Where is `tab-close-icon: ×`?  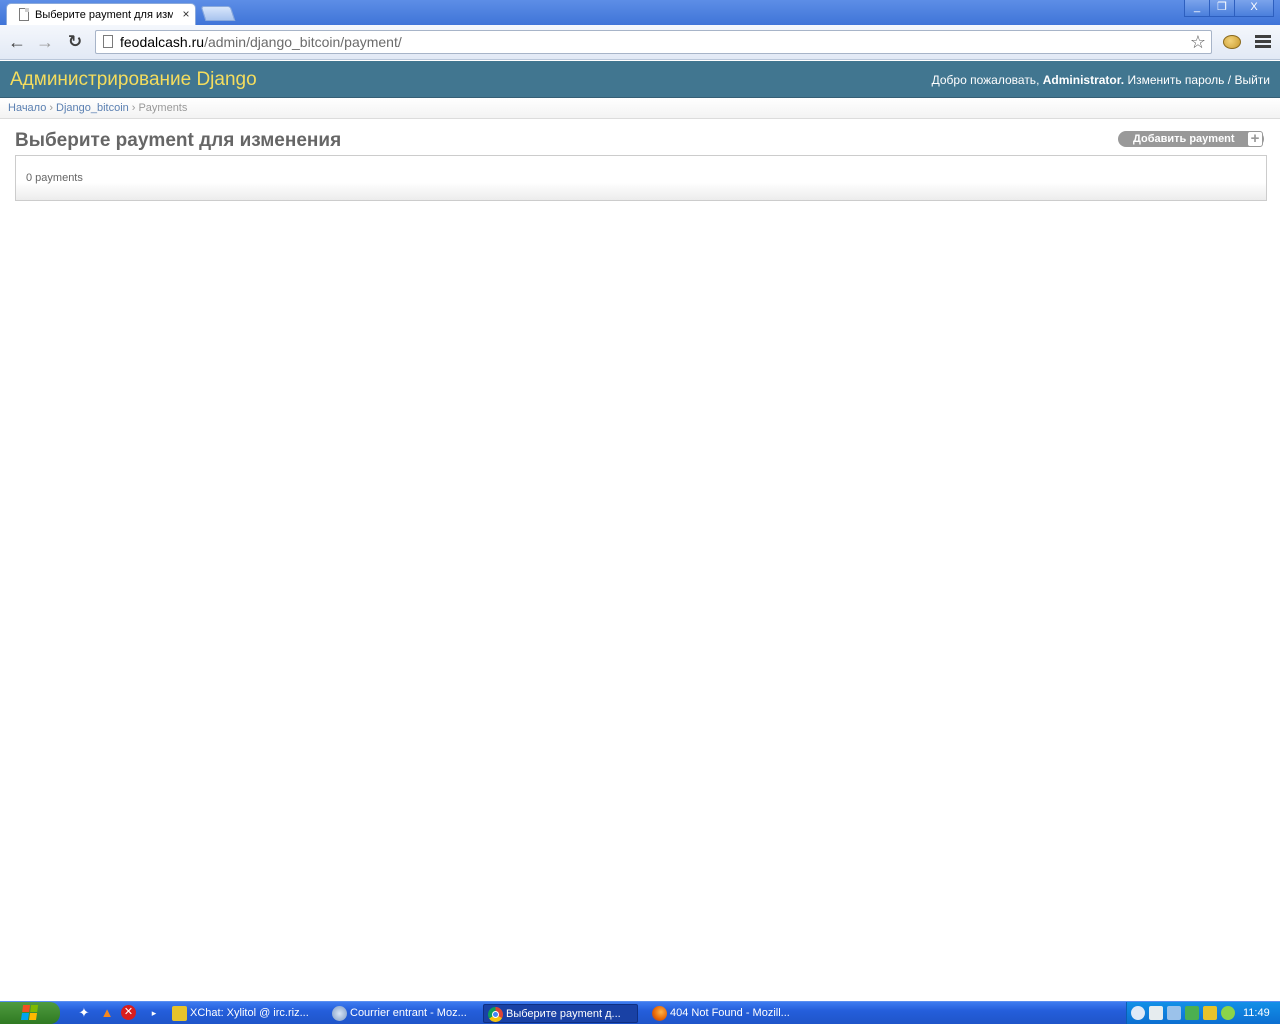
tab-close-icon: × is located at coordinates (186, 14).